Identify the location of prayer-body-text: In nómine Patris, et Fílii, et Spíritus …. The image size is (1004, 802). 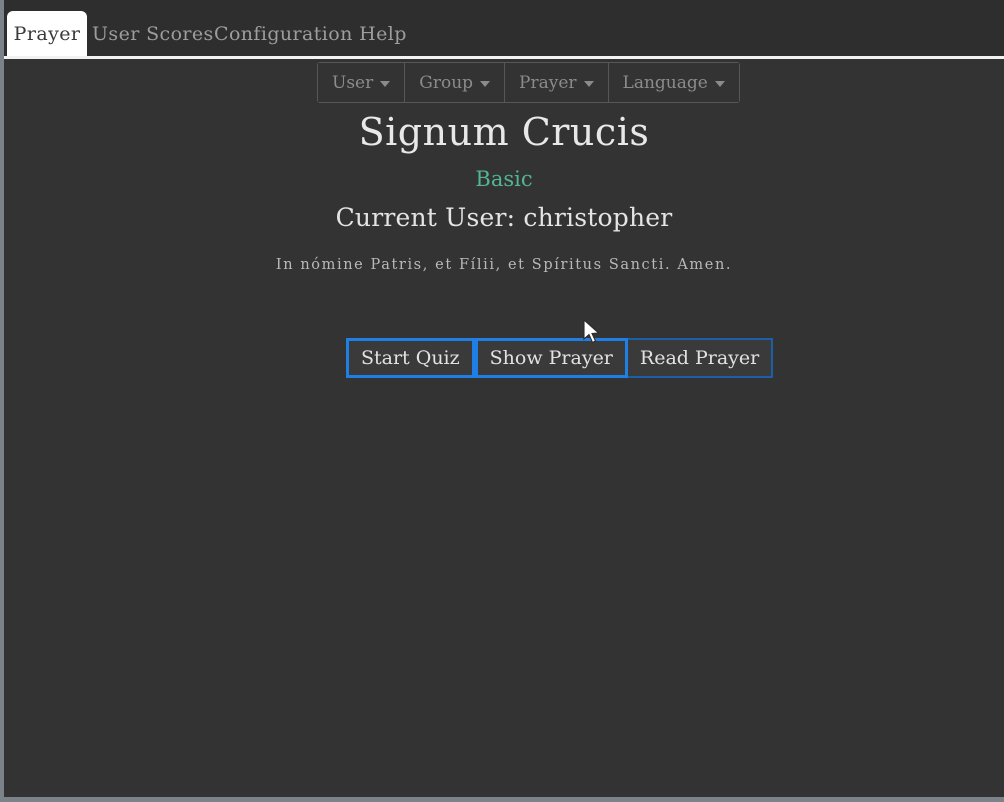
(504, 265).